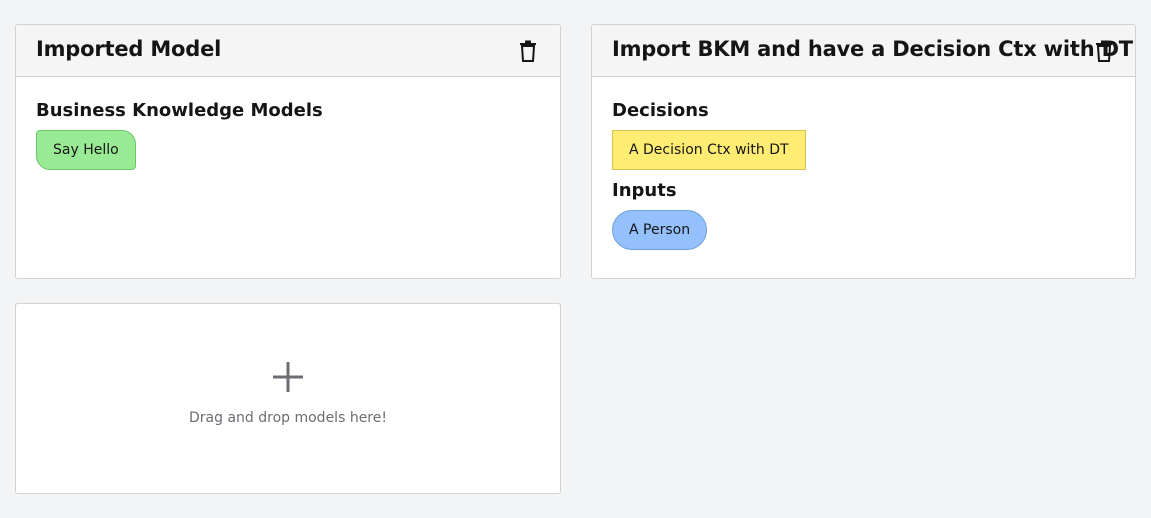 The height and width of the screenshot is (518, 1151). What do you see at coordinates (86, 150) in the screenshot?
I see `bkm-chip-say-hello: Say Hello` at bounding box center [86, 150].